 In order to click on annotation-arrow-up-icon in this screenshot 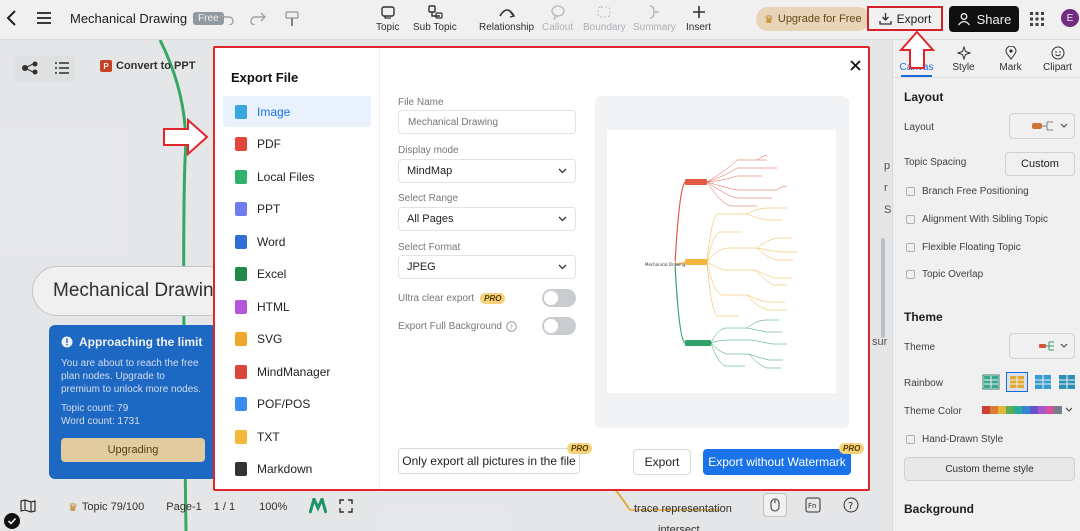, I will do `click(917, 49)`.